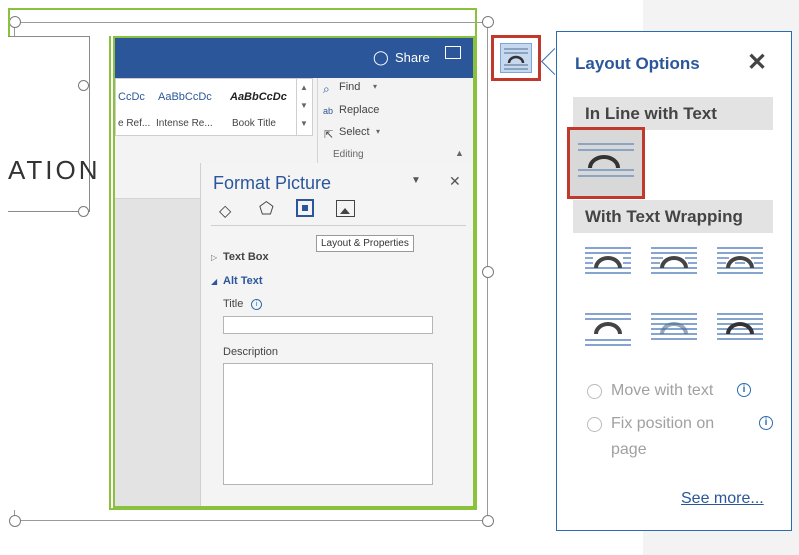  Describe the element at coordinates (266, 209) in the screenshot. I see `effects-icon: ⬠` at that location.